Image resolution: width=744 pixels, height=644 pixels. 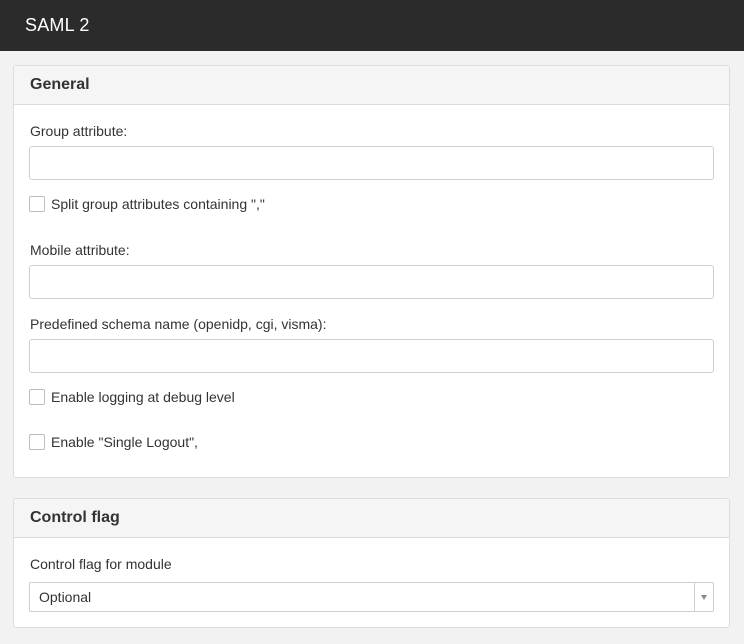 I want to click on page-title: SAML 2, so click(x=57, y=25).